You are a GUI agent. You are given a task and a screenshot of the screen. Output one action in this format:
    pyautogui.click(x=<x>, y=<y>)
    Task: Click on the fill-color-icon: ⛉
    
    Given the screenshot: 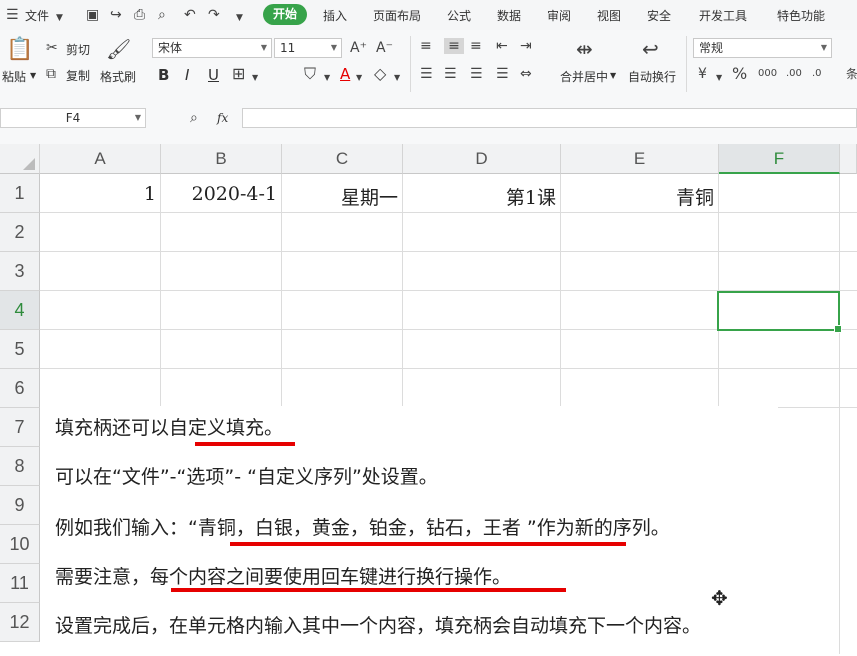 What is the action you would take?
    pyautogui.click(x=310, y=74)
    